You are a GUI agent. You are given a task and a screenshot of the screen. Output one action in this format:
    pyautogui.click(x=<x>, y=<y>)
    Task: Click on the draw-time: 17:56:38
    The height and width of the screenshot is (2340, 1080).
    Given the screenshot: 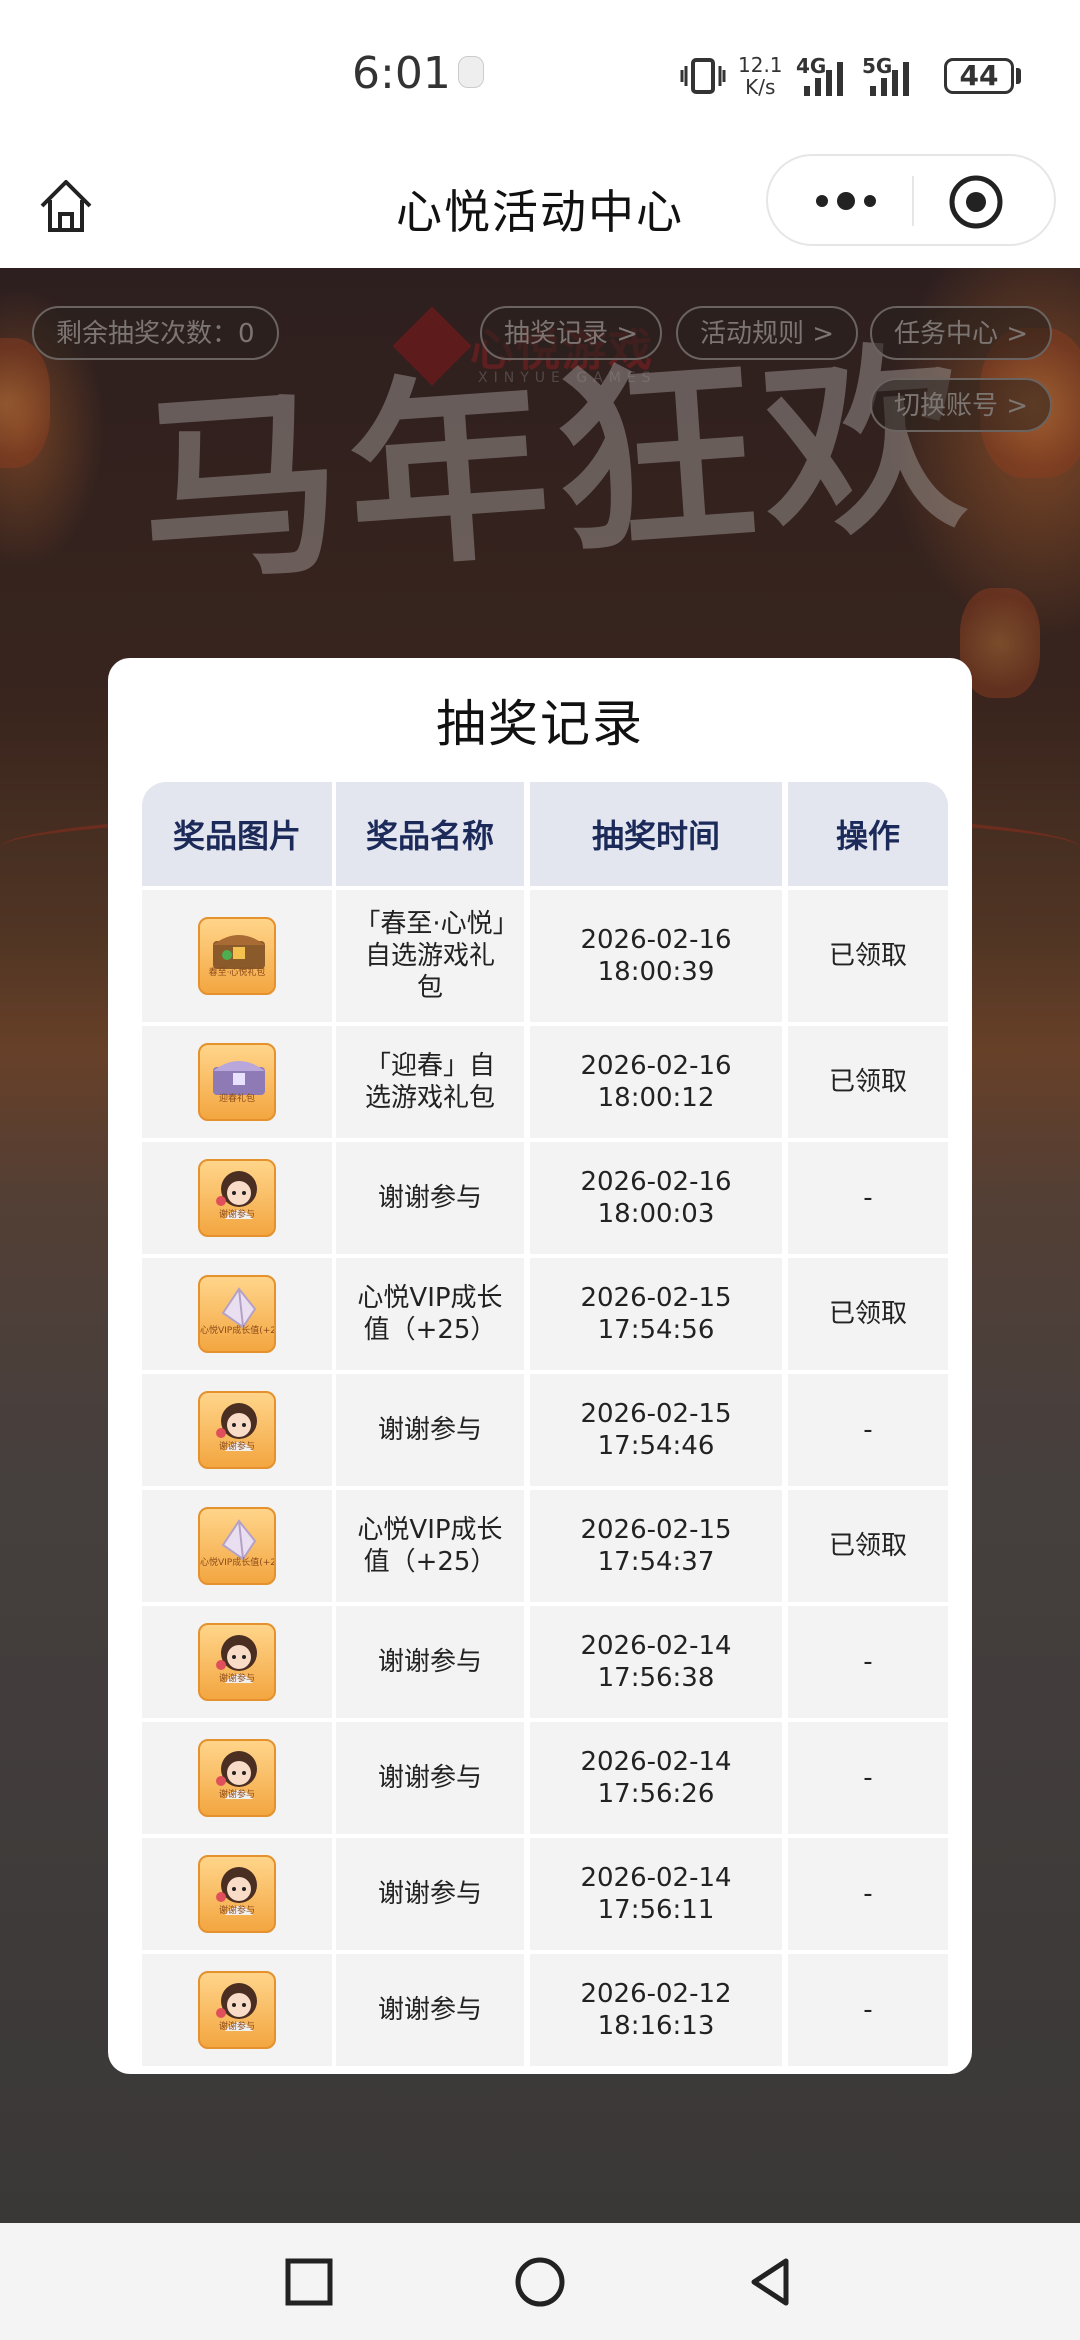 What is the action you would take?
    pyautogui.click(x=656, y=1678)
    